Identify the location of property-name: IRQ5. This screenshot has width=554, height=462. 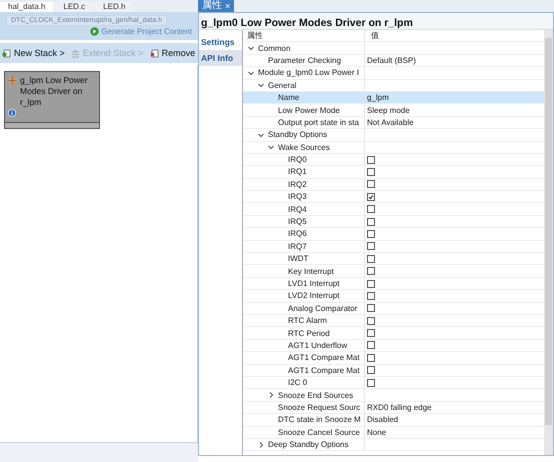
(297, 221).